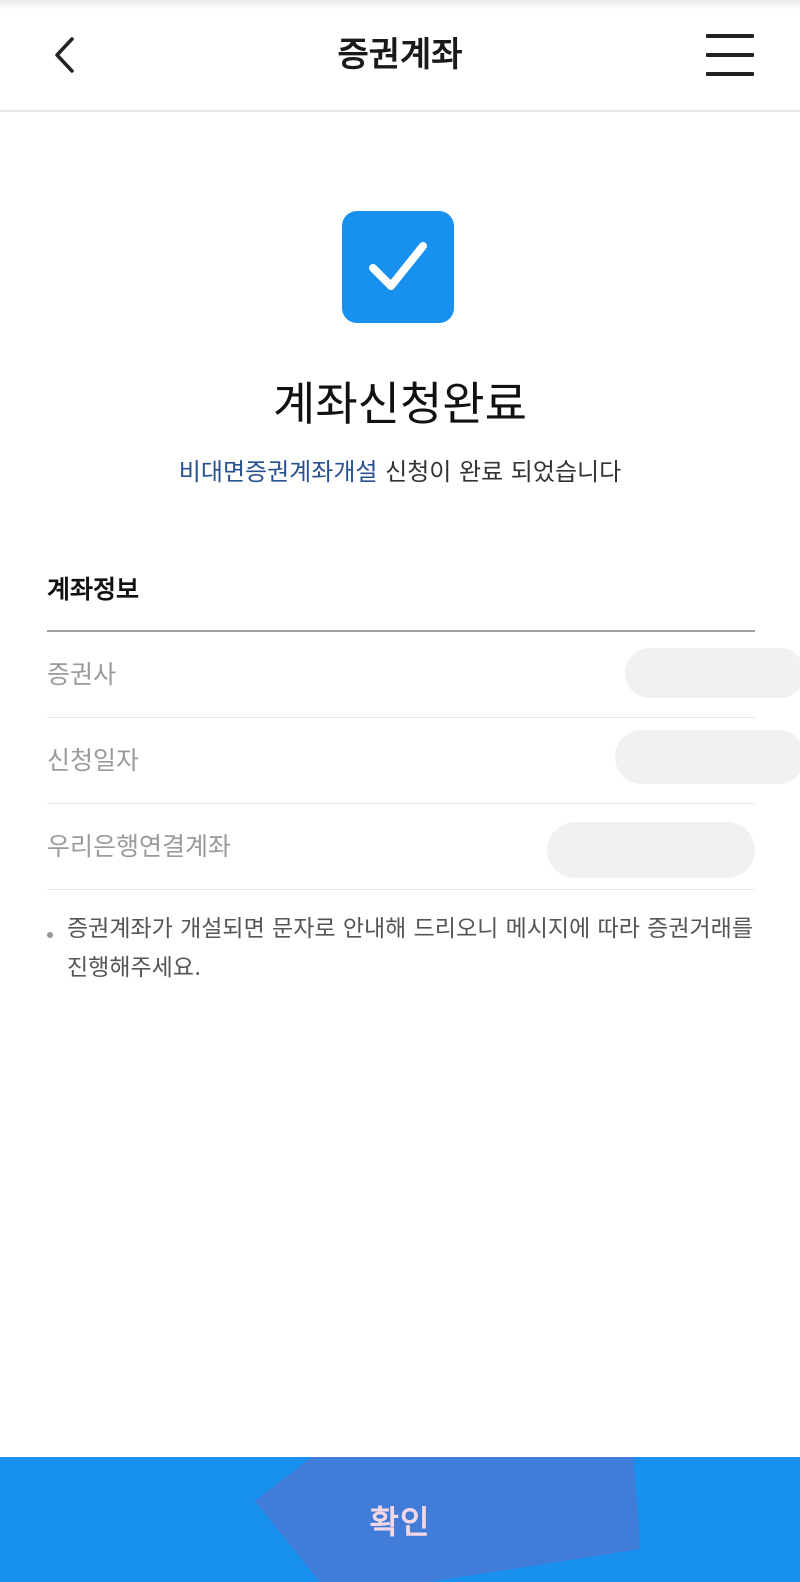 The height and width of the screenshot is (1582, 800). What do you see at coordinates (93, 760) in the screenshot?
I see `info-label: 신청일자` at bounding box center [93, 760].